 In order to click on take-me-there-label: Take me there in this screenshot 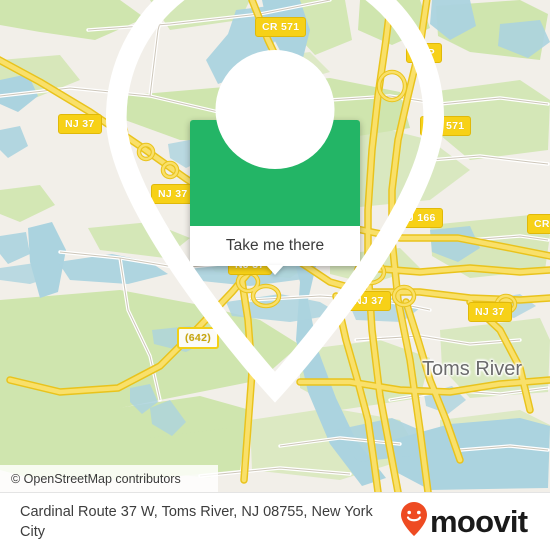, I will do `click(275, 245)`.